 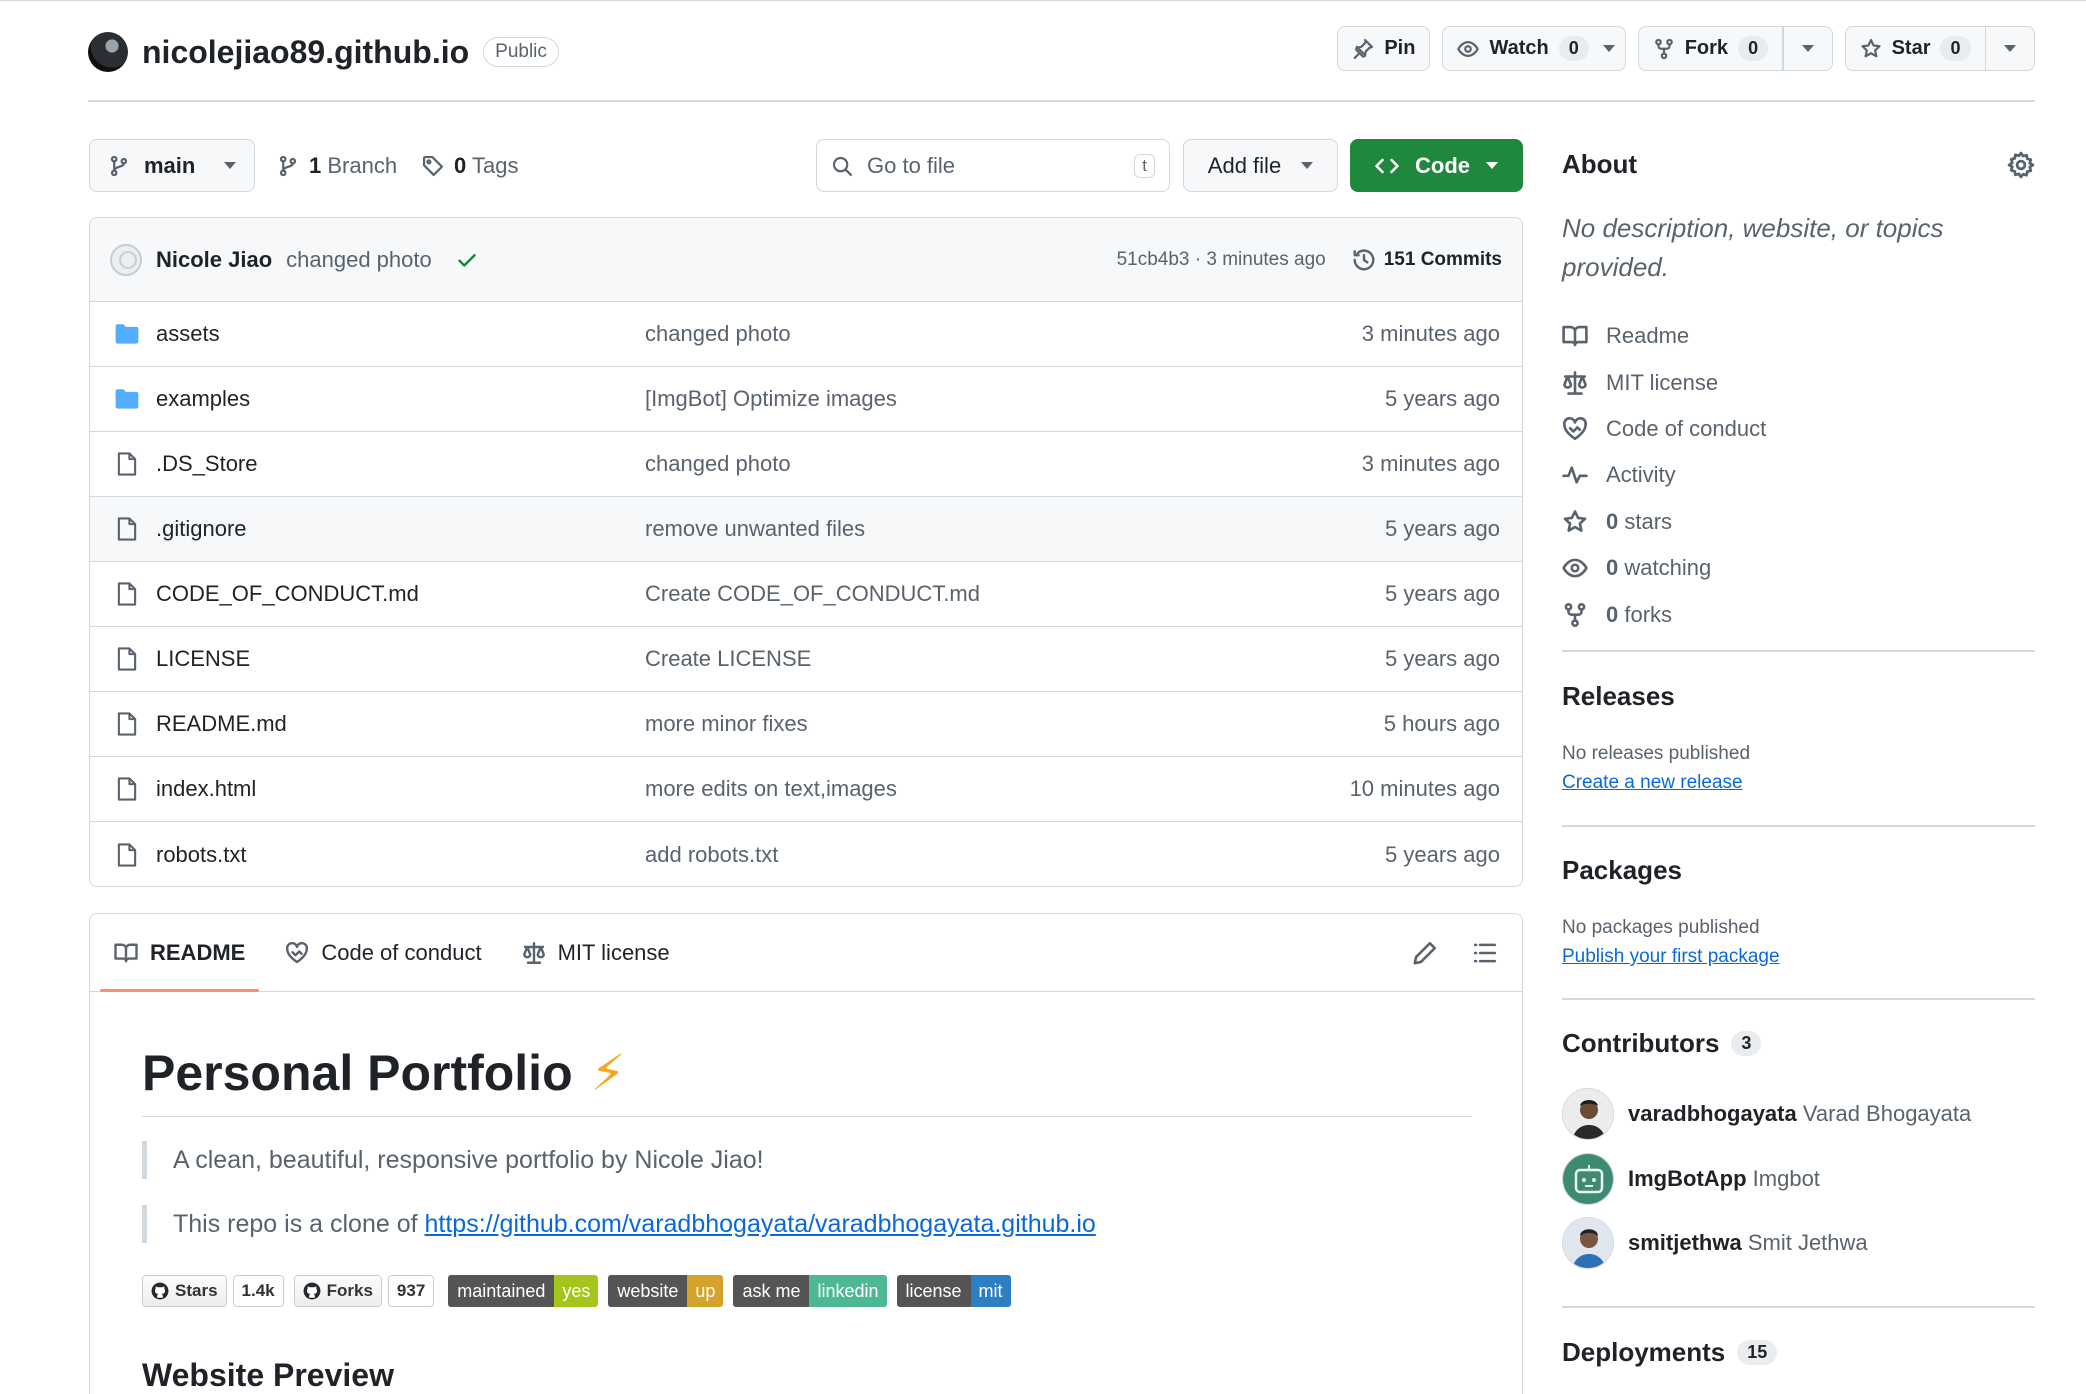 I want to click on file-name-link: assets, so click(x=188, y=334).